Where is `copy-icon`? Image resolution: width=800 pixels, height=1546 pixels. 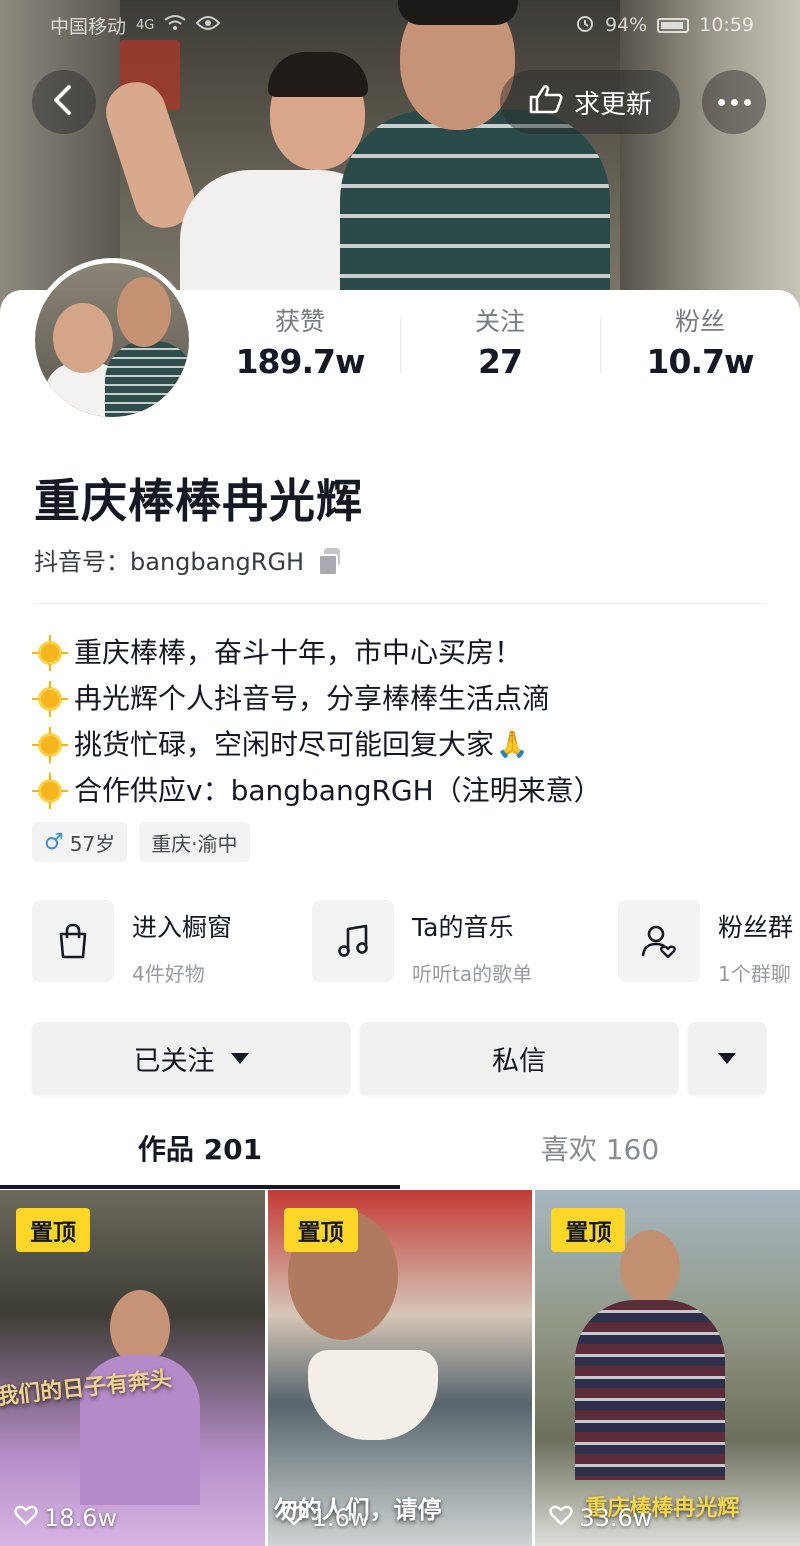
copy-icon is located at coordinates (330, 561).